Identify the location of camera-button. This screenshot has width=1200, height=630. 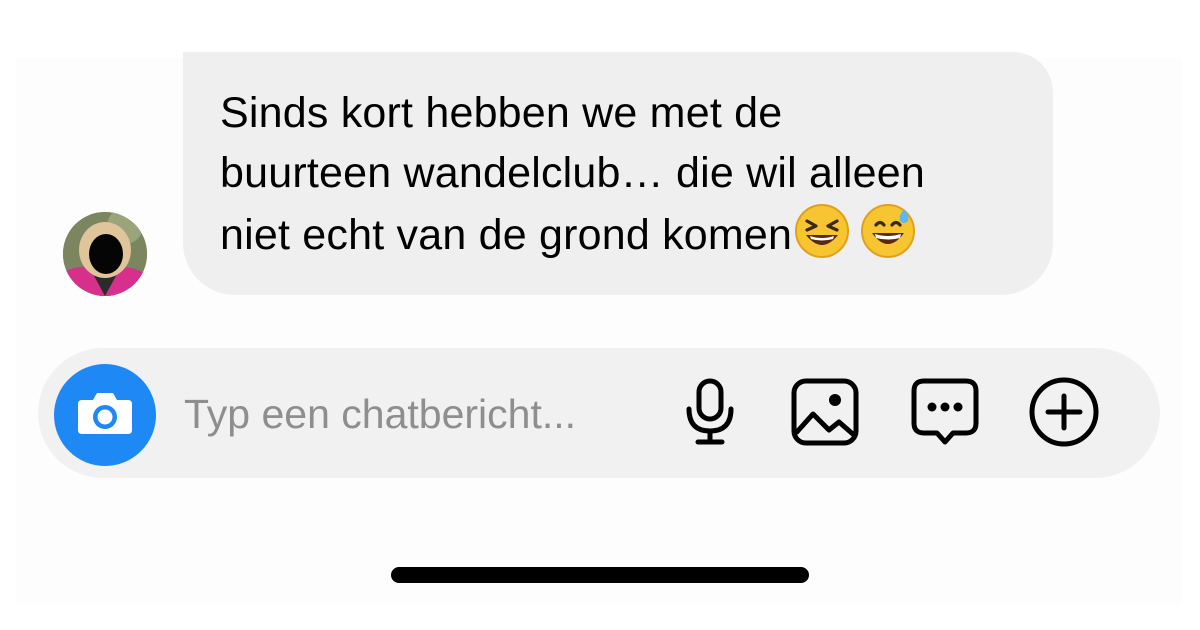
(105, 415).